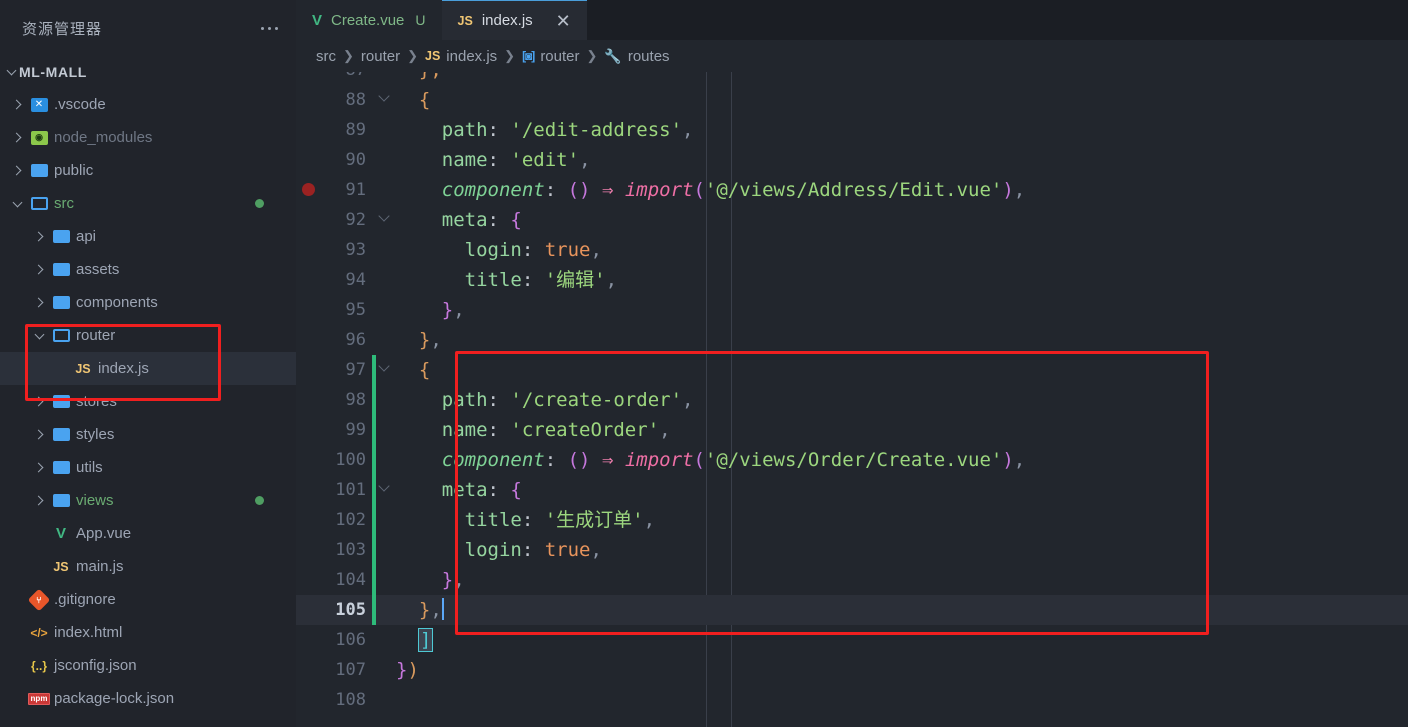 The width and height of the screenshot is (1408, 727). Describe the element at coordinates (148, 28) in the screenshot. I see `explorer-header: 资源管理器` at that location.